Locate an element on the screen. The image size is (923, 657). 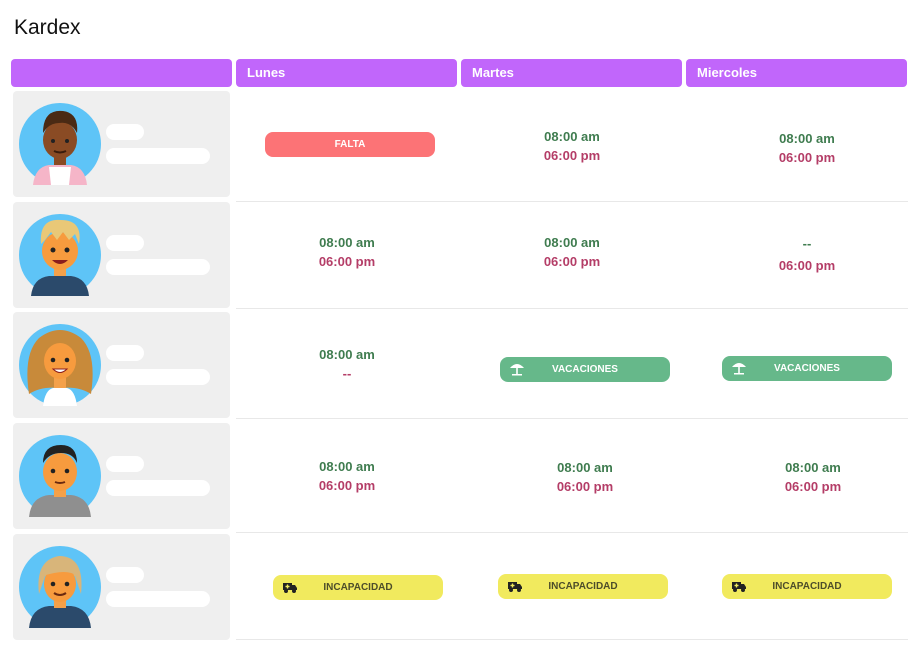
attendance-times: 08:00 am -- is located at coordinates (347, 364).